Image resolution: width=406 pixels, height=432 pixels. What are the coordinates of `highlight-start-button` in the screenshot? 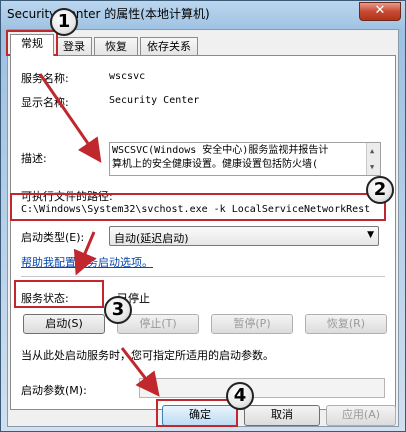 It's located at (59, 294).